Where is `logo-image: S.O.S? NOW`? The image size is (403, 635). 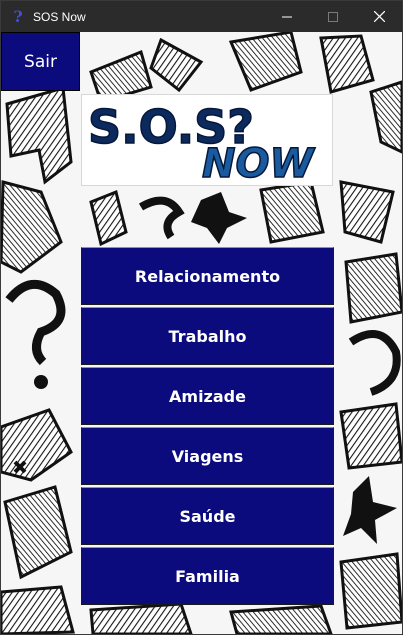
logo-image: S.O.S? NOW is located at coordinates (201, 143).